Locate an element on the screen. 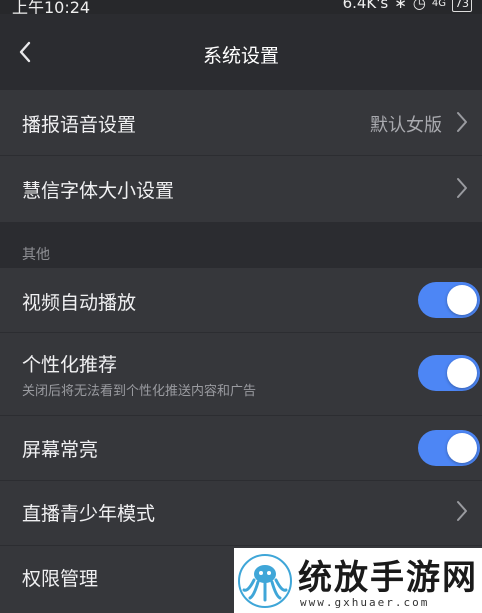 The height and width of the screenshot is (613, 482). personalized-sublabel: 关闭后将无法看到个性化推送内容和广告 is located at coordinates (139, 391).